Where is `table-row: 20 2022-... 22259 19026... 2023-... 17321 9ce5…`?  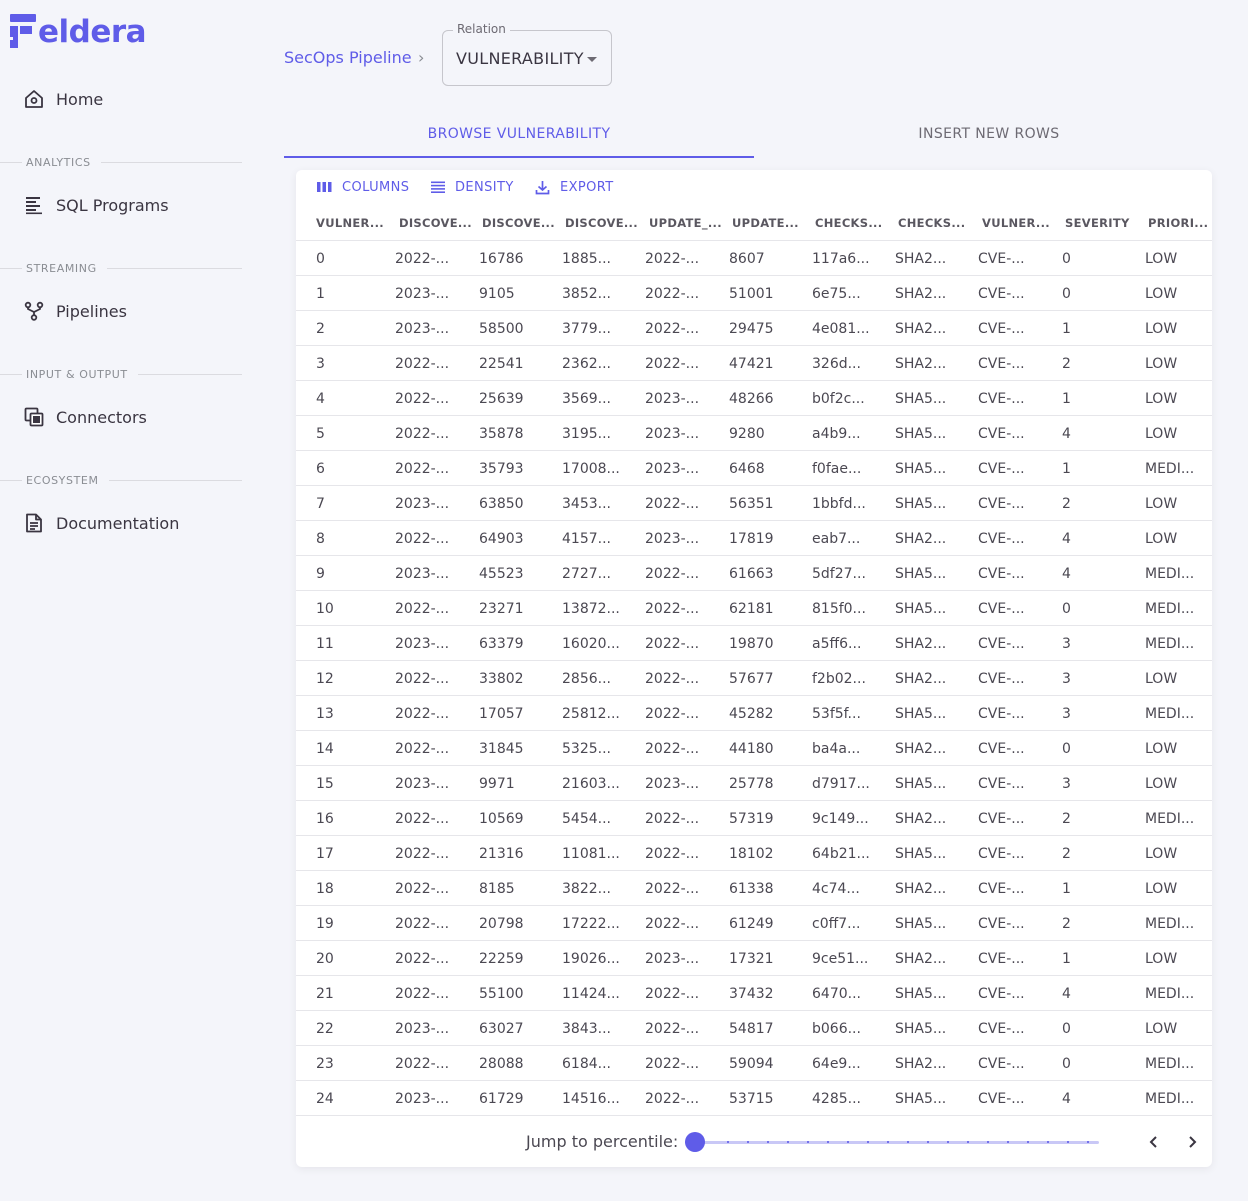 table-row: 20 2022-... 22259 19026... 2023-... 17321 9ce5… is located at coordinates (754, 958).